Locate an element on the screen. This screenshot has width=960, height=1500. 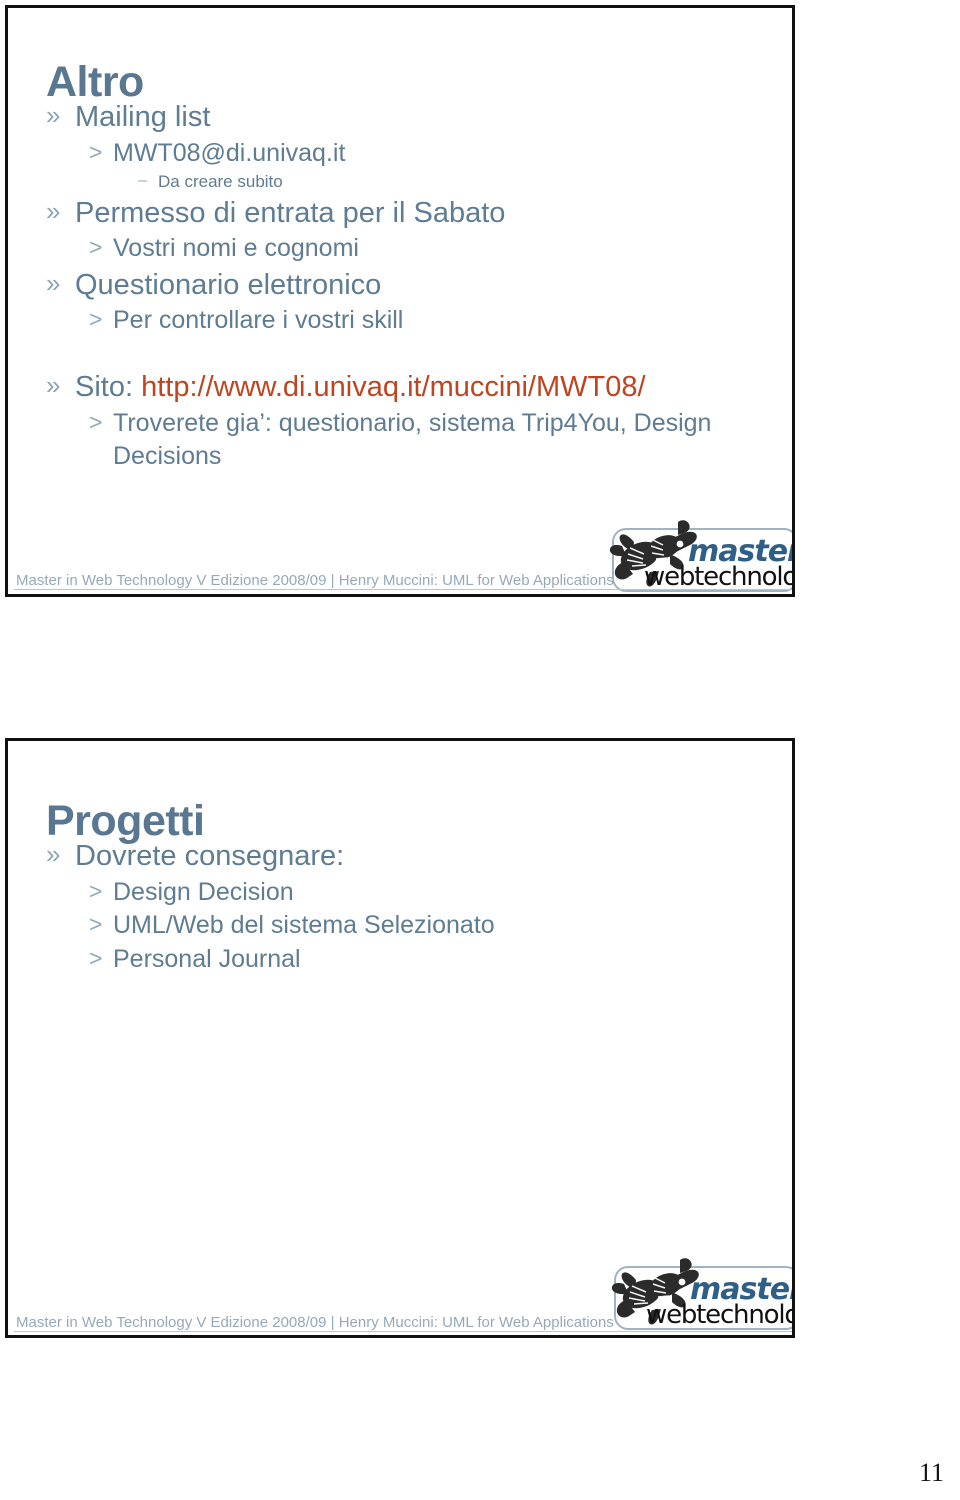
list-item: > UML/Web del sistema Selezionato is located at coordinates (430, 926).